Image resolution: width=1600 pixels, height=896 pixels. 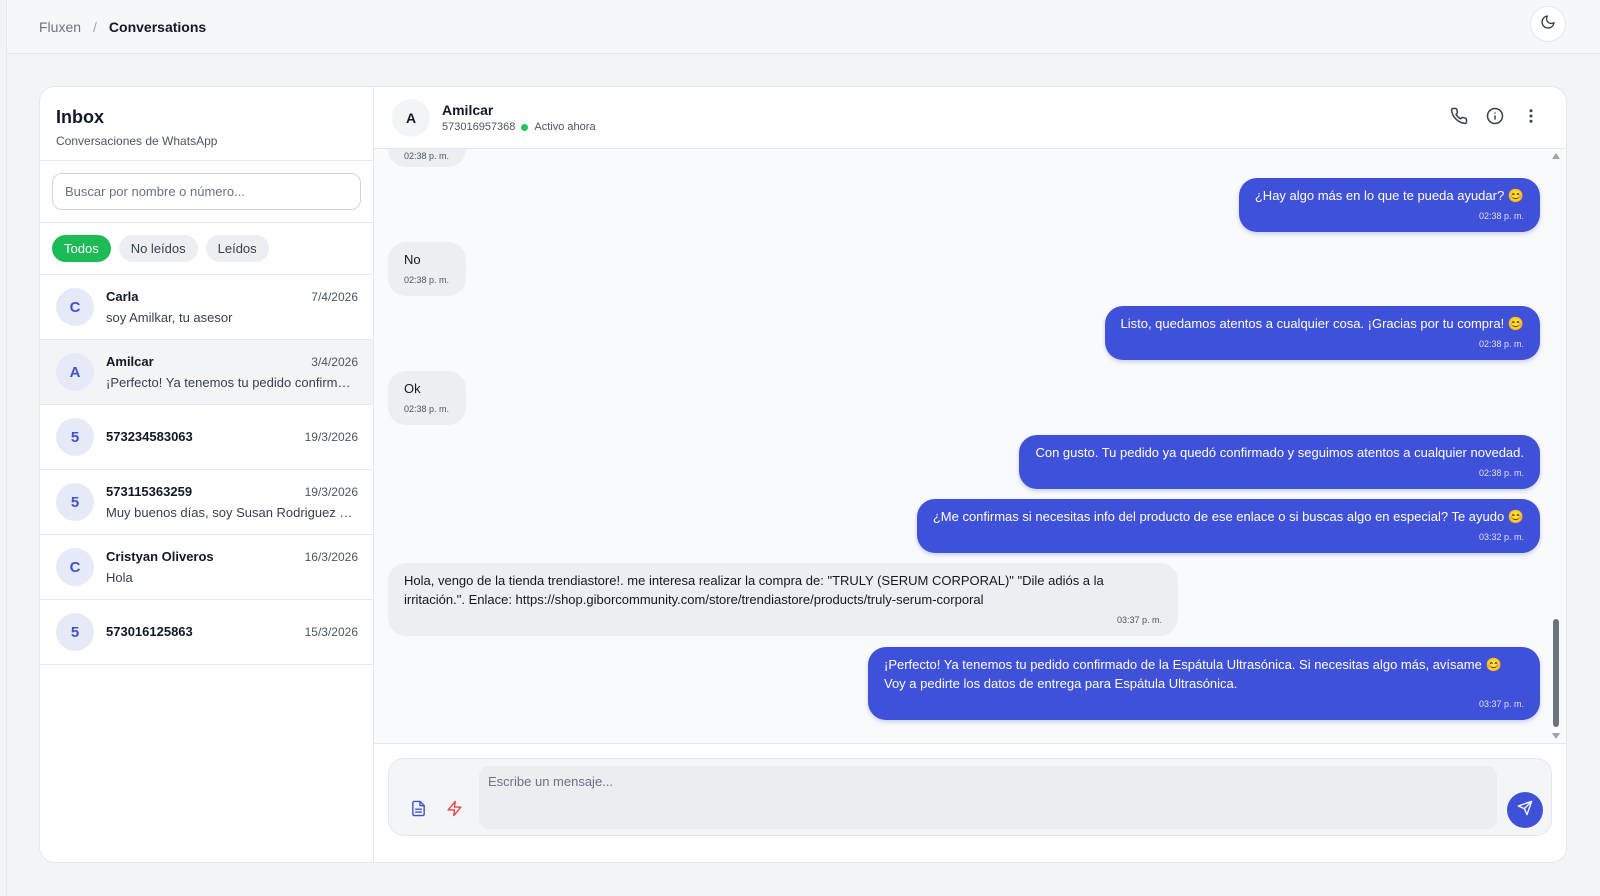 I want to click on contact-name: Amilcar, so click(x=468, y=110).